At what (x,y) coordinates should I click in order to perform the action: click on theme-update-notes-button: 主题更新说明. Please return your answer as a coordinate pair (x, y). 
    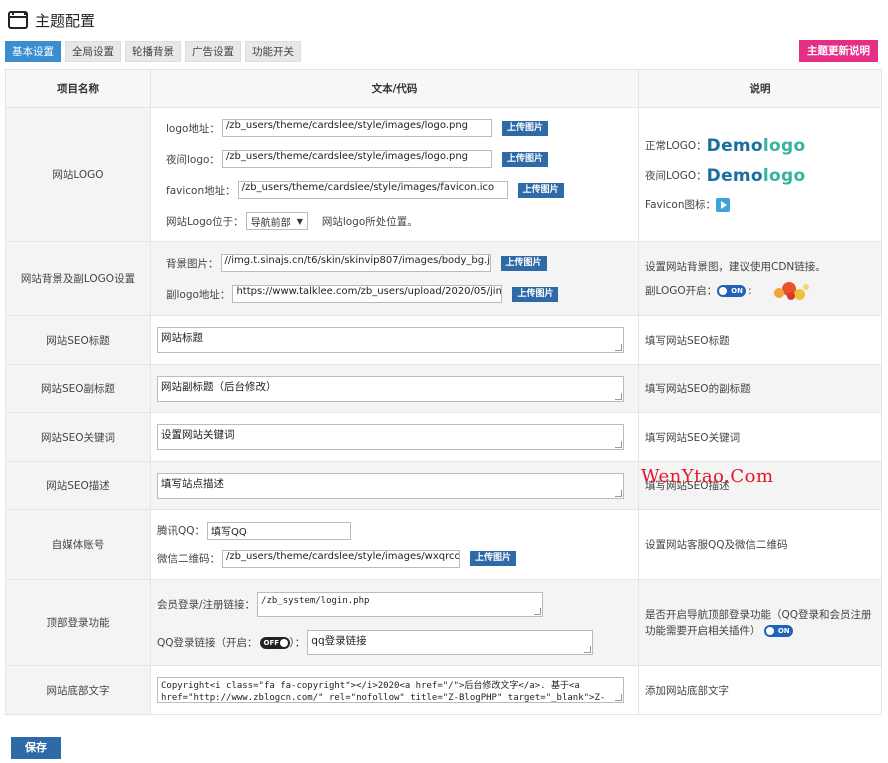
    Looking at the image, I should click on (838, 51).